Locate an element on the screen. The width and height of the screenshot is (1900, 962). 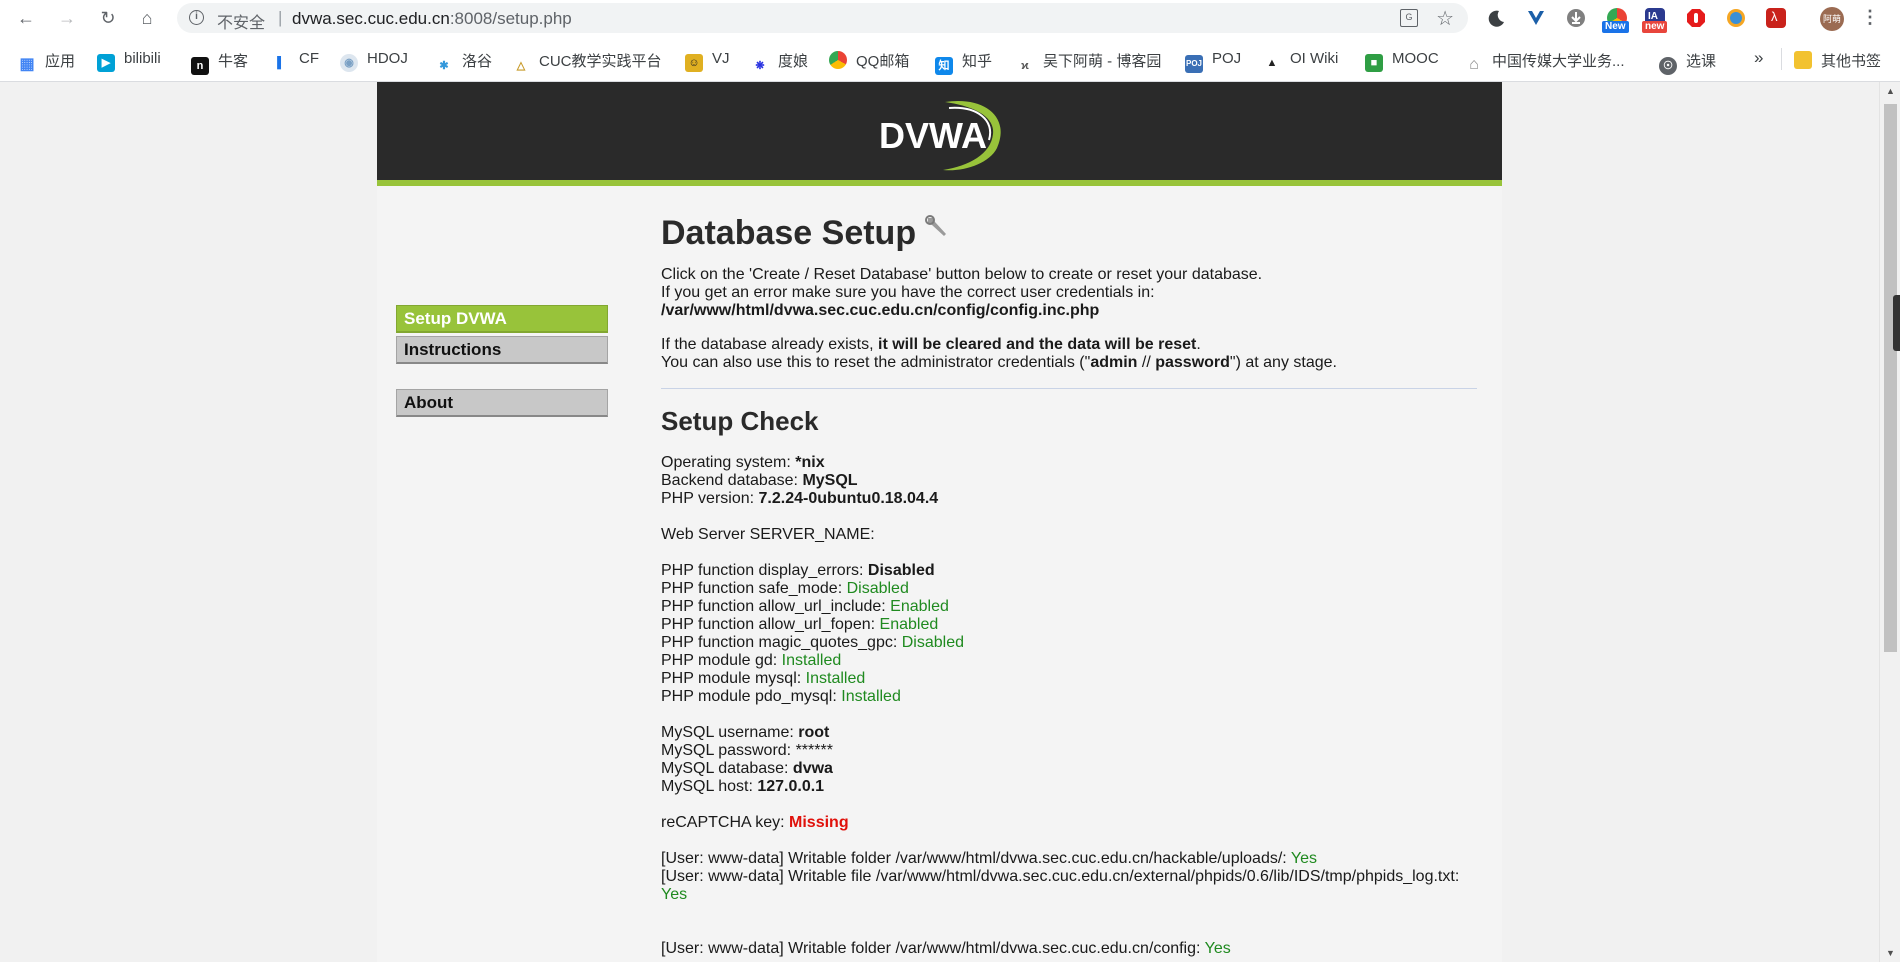
bookmark-luogu: ✱ 洛谷 is located at coordinates (463, 61).